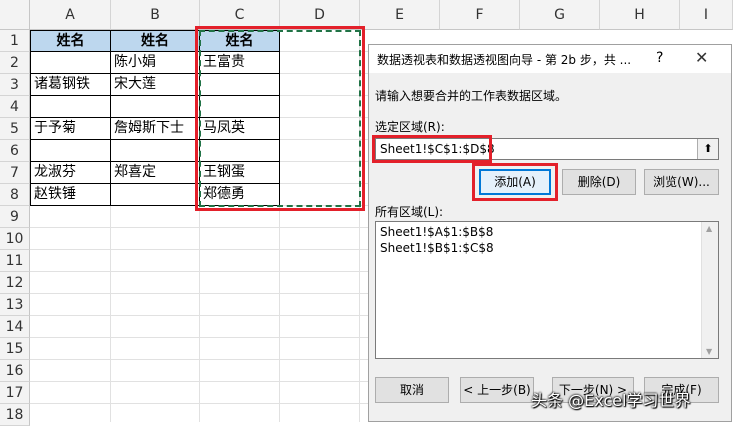  Describe the element at coordinates (70, 41) in the screenshot. I see `cell-a1: 姓名` at that location.